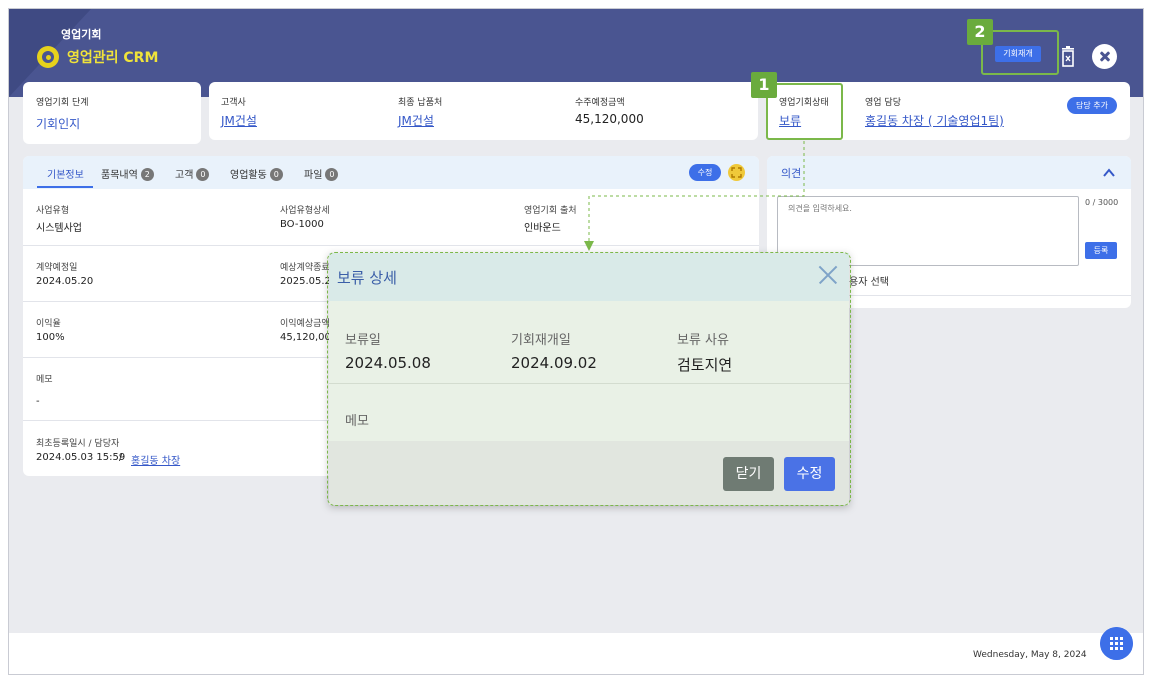 The image size is (1152, 683). Describe the element at coordinates (57, 268) in the screenshot. I see `contract-date-label: 계약예정일` at that location.